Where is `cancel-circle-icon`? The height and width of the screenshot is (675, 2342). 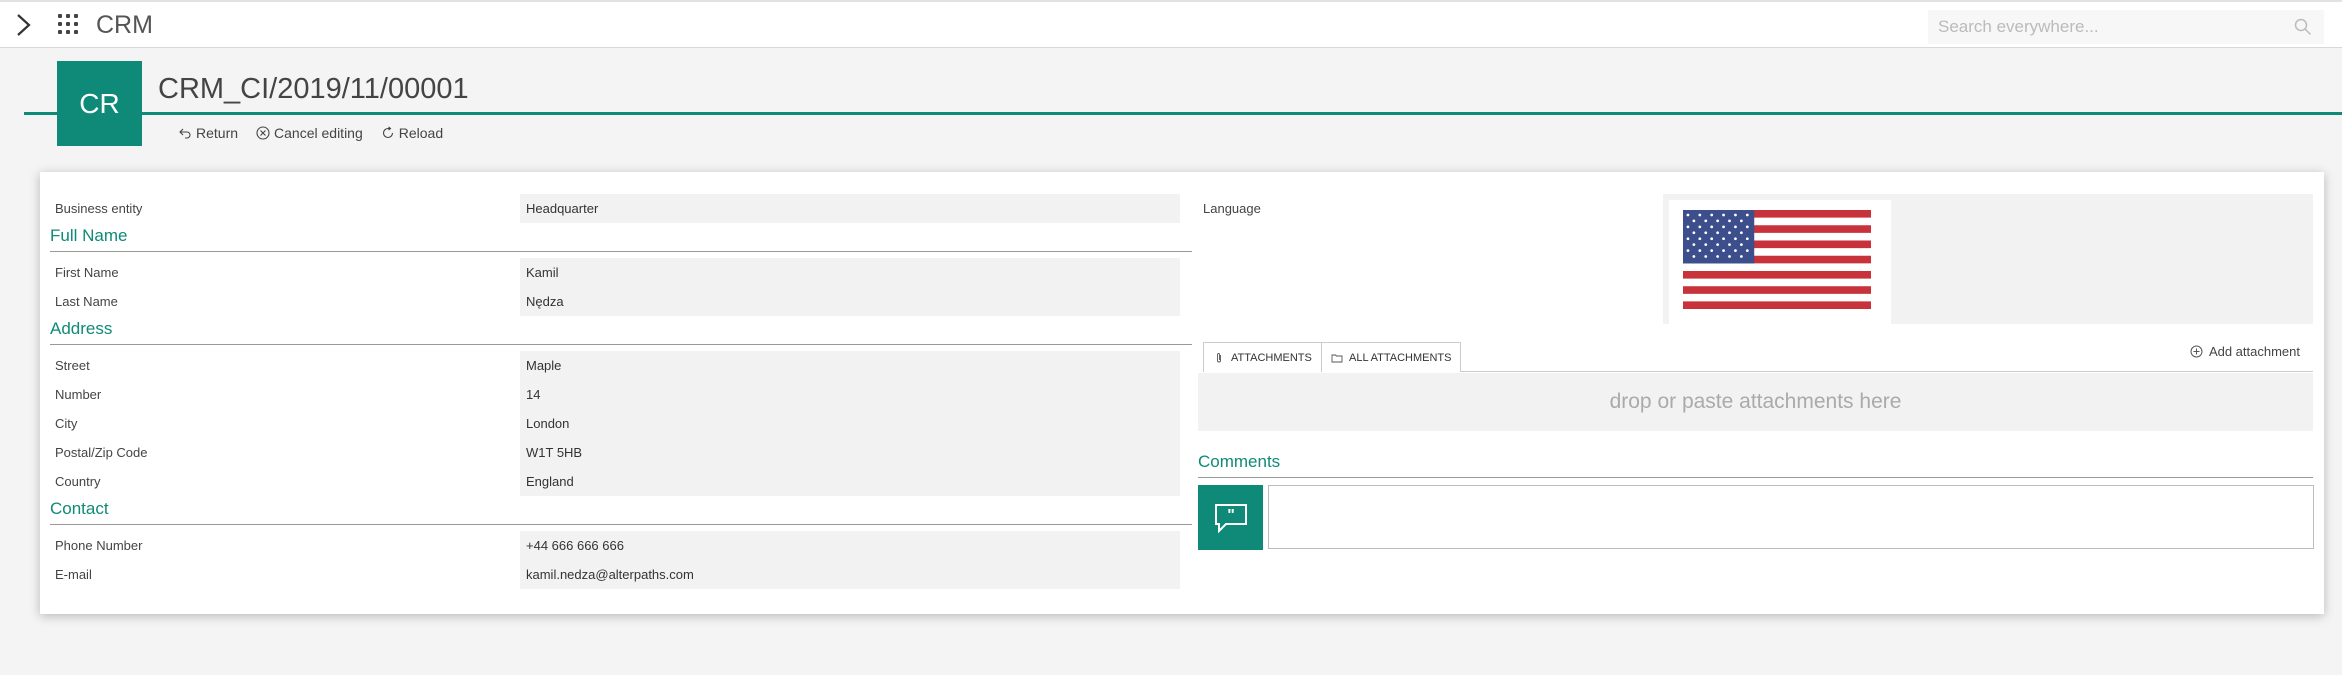
cancel-circle-icon is located at coordinates (263, 133).